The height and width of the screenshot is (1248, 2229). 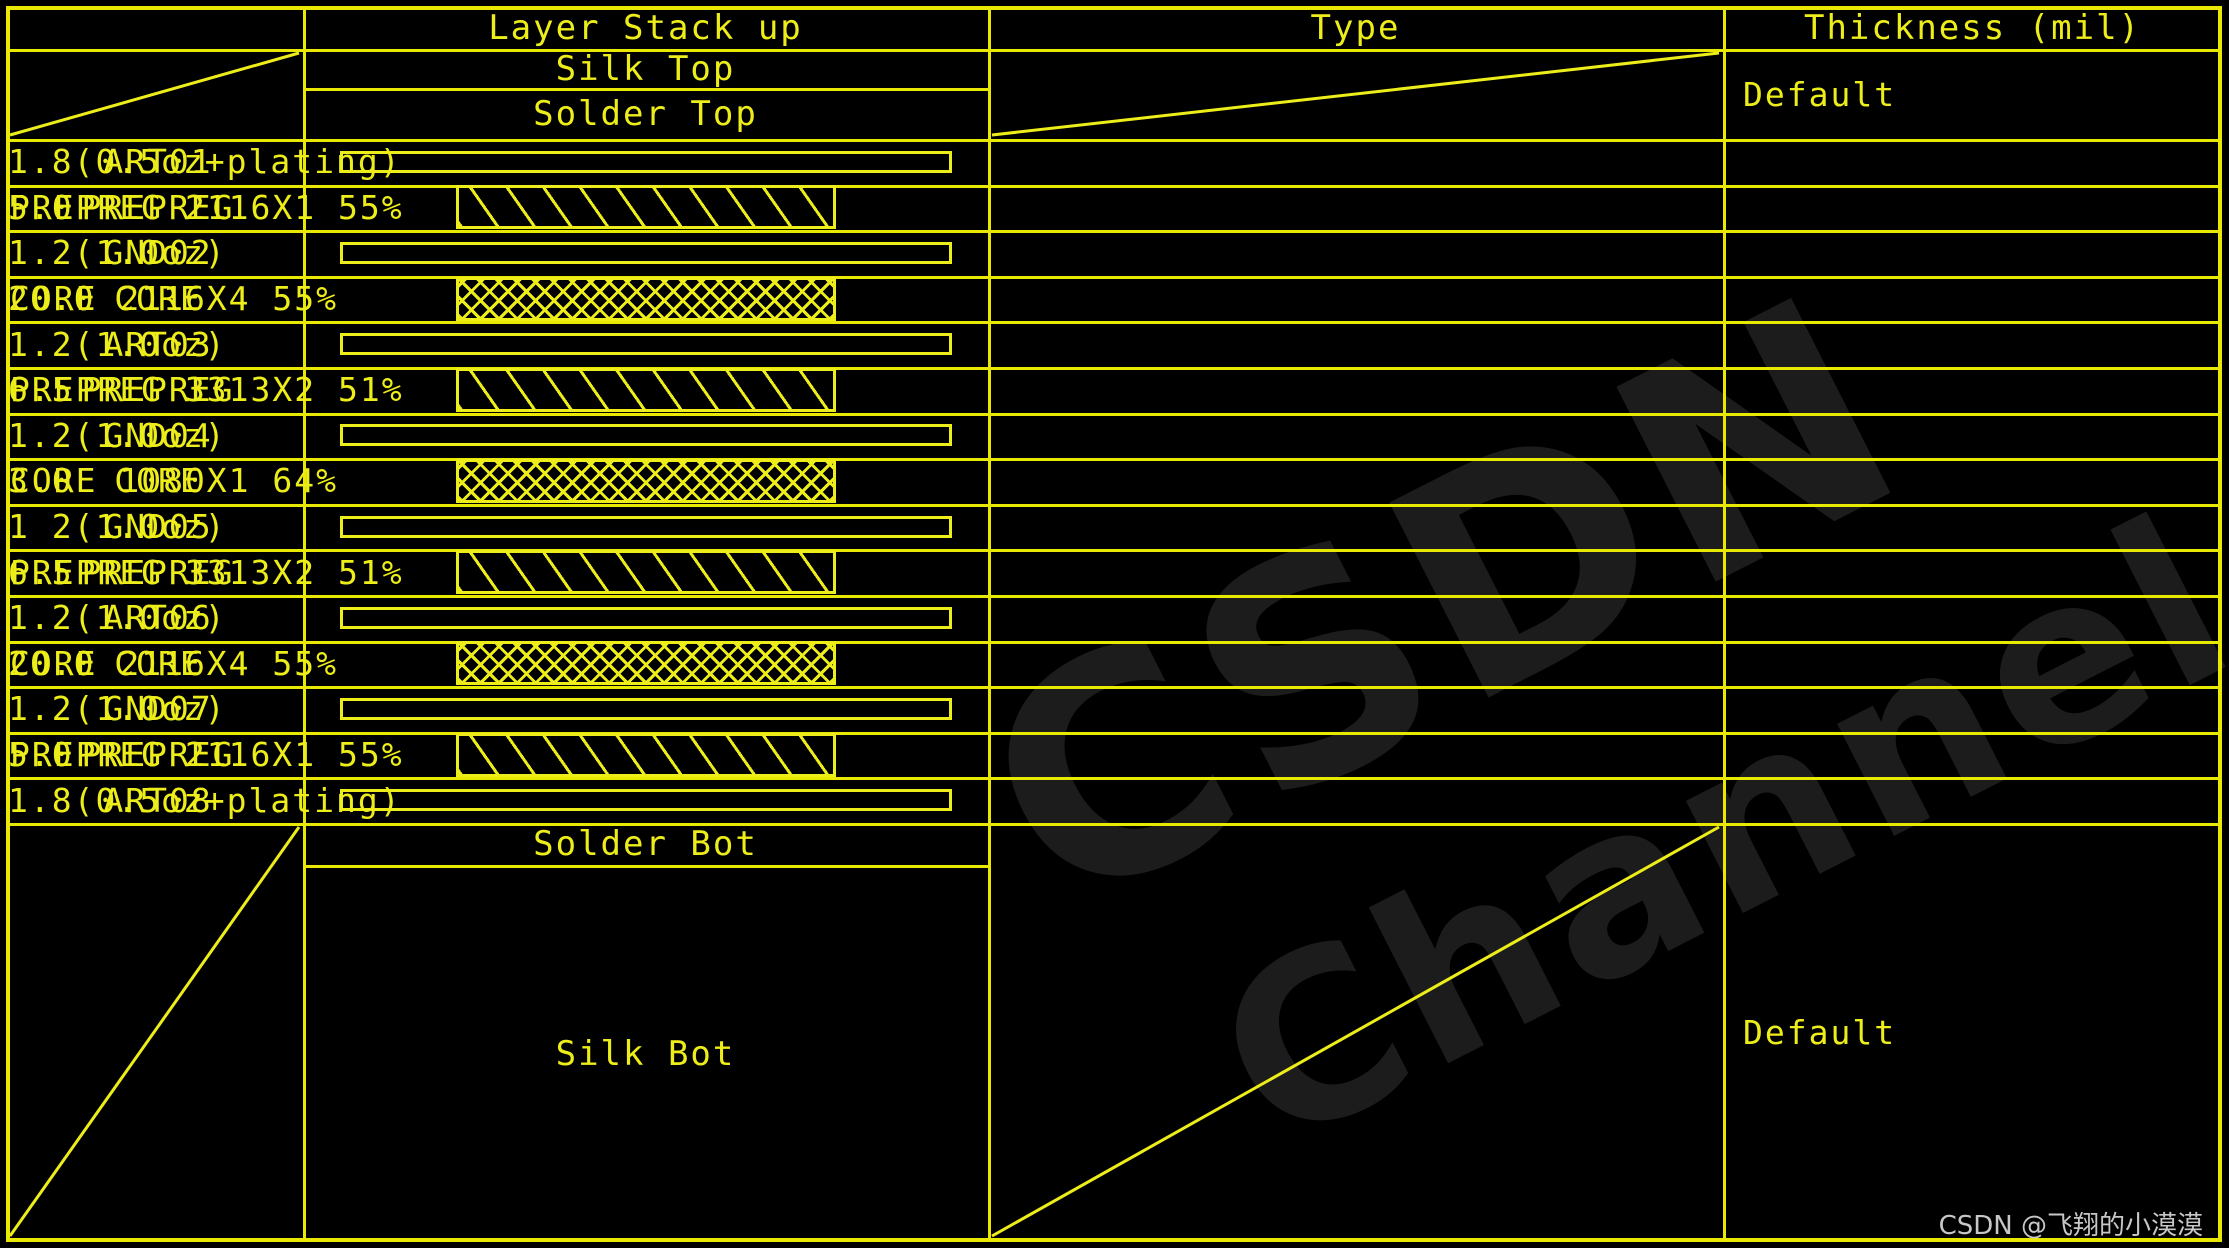 I want to click on layer-thickness-13: 5.0, so click(x=41, y=755).